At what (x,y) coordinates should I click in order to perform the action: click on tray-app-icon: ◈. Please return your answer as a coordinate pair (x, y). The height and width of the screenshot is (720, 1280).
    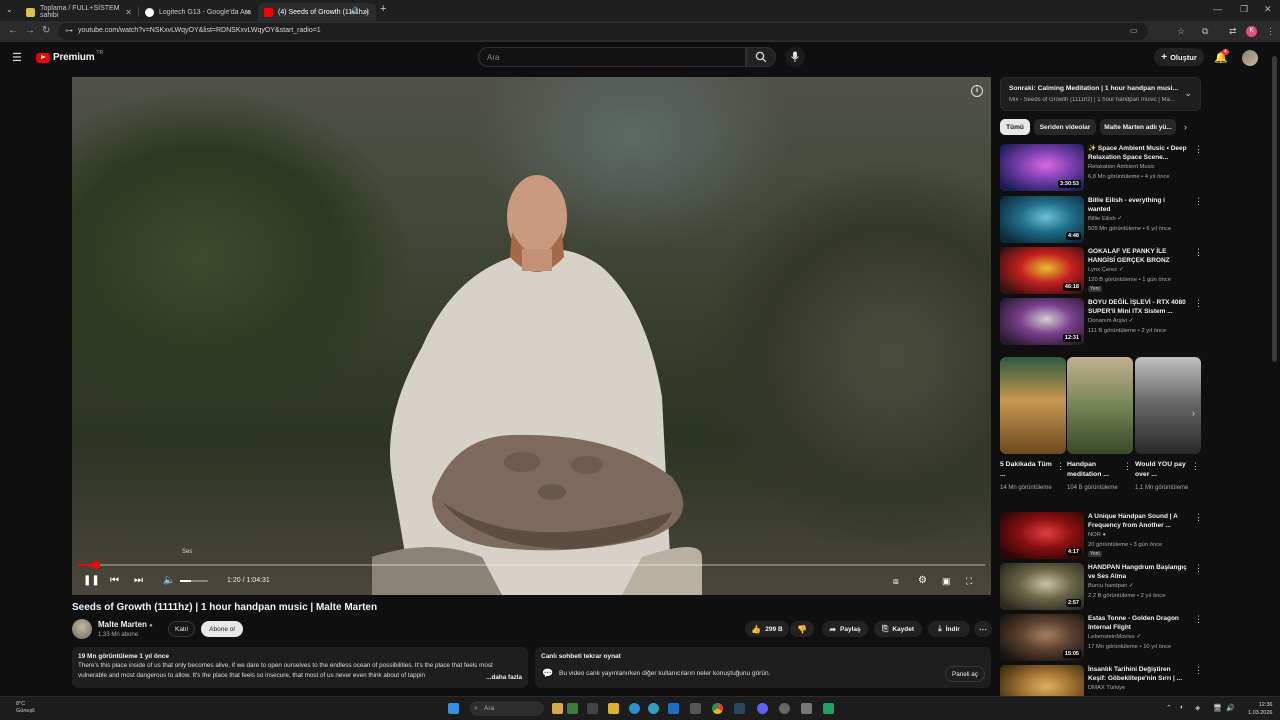
    Looking at the image, I should click on (1197, 708).